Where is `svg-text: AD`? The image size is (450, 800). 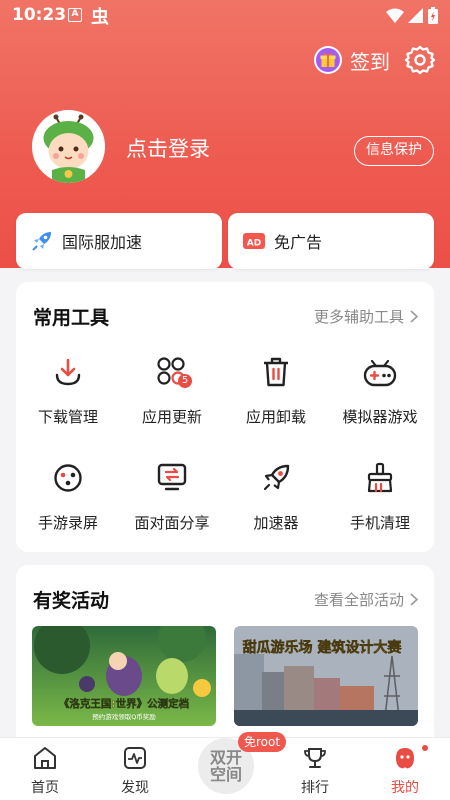
svg-text: AD is located at coordinates (254, 244).